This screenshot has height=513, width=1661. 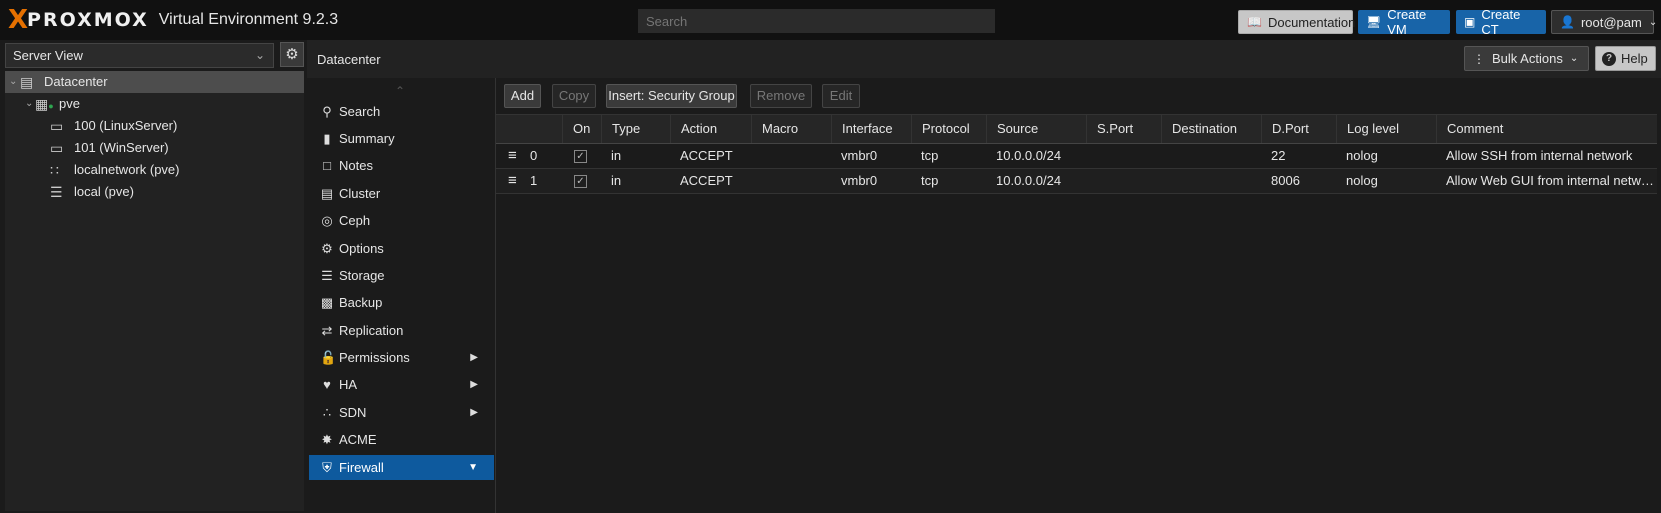 What do you see at coordinates (1211, 129) in the screenshot?
I see `column-header-destination: Destination` at bounding box center [1211, 129].